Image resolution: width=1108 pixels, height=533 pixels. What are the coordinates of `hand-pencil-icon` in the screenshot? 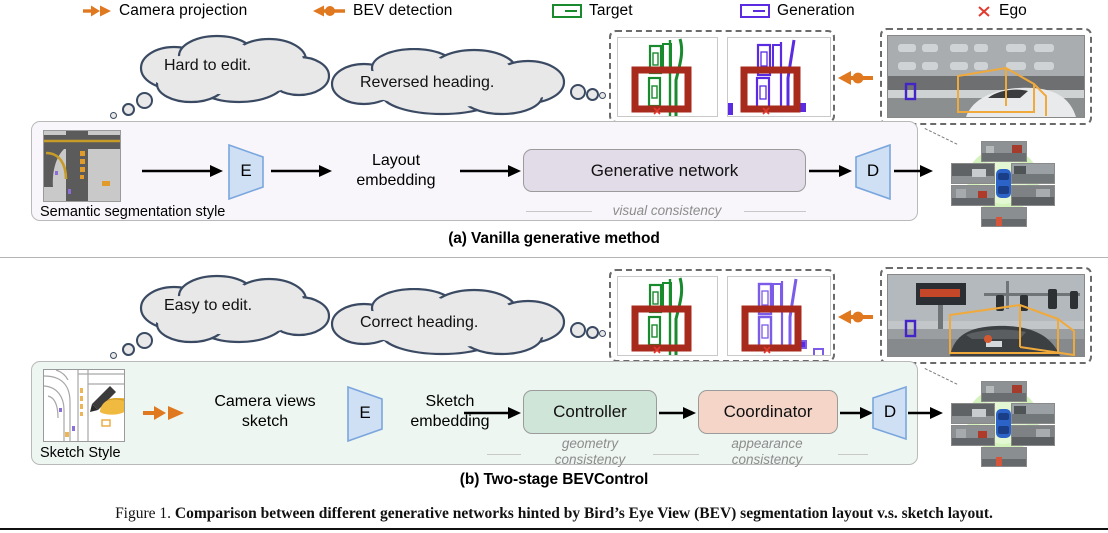 It's located at (106, 401).